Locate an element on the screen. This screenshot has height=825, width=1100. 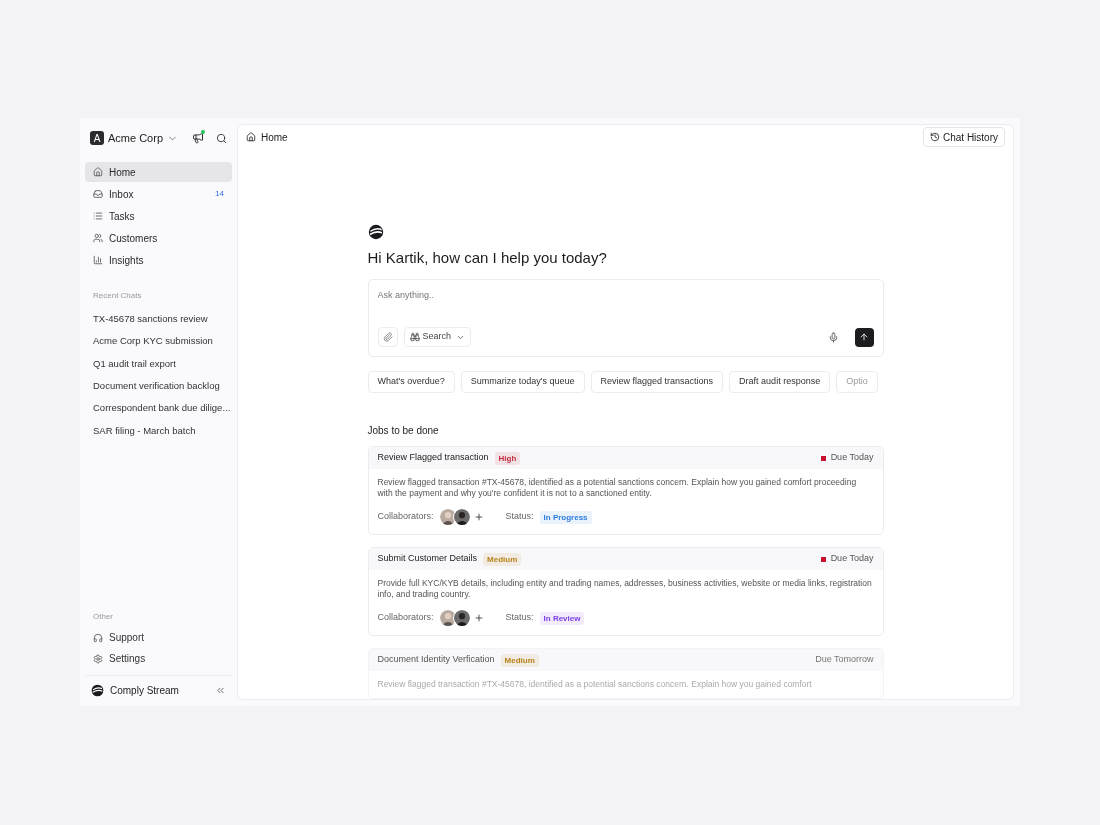
suggestion-chip: Draft audit response is located at coordinates (780, 382).